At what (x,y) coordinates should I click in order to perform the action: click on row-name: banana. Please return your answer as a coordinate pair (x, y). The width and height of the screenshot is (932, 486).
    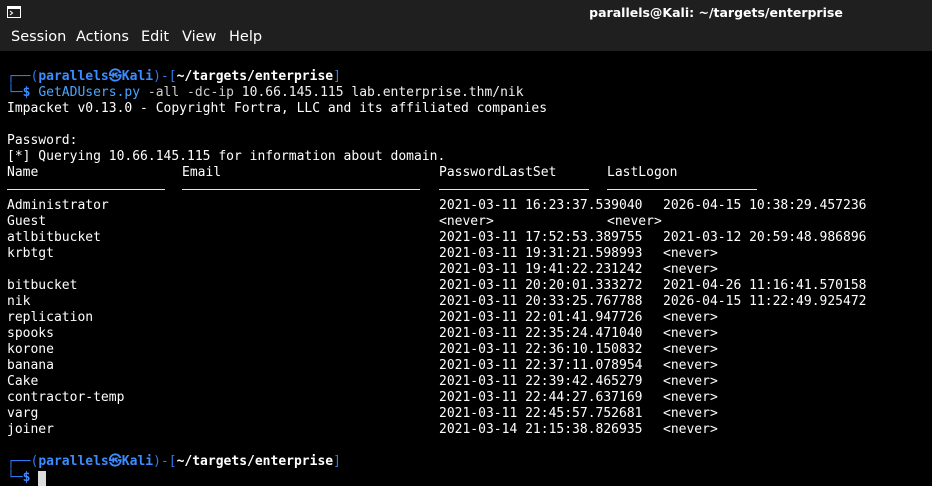
    Looking at the image, I should click on (30, 365).